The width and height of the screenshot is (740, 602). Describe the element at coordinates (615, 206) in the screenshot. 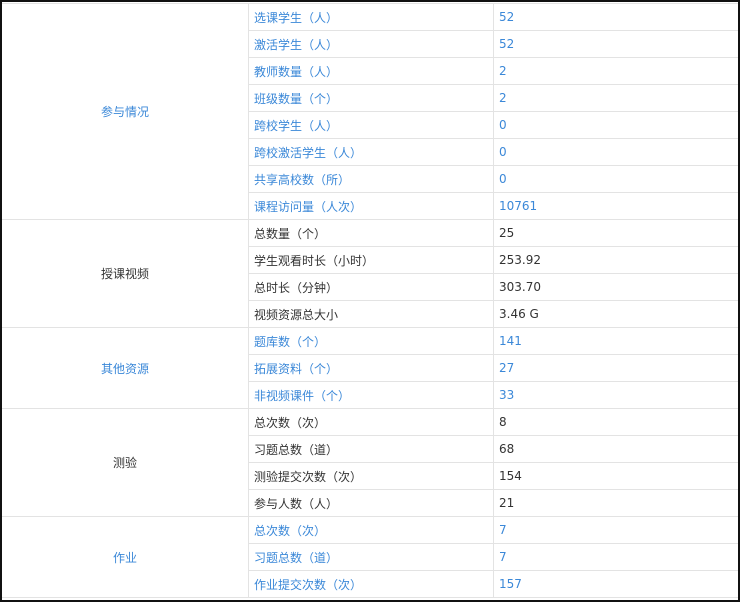

I see `metric-value: 10761` at that location.